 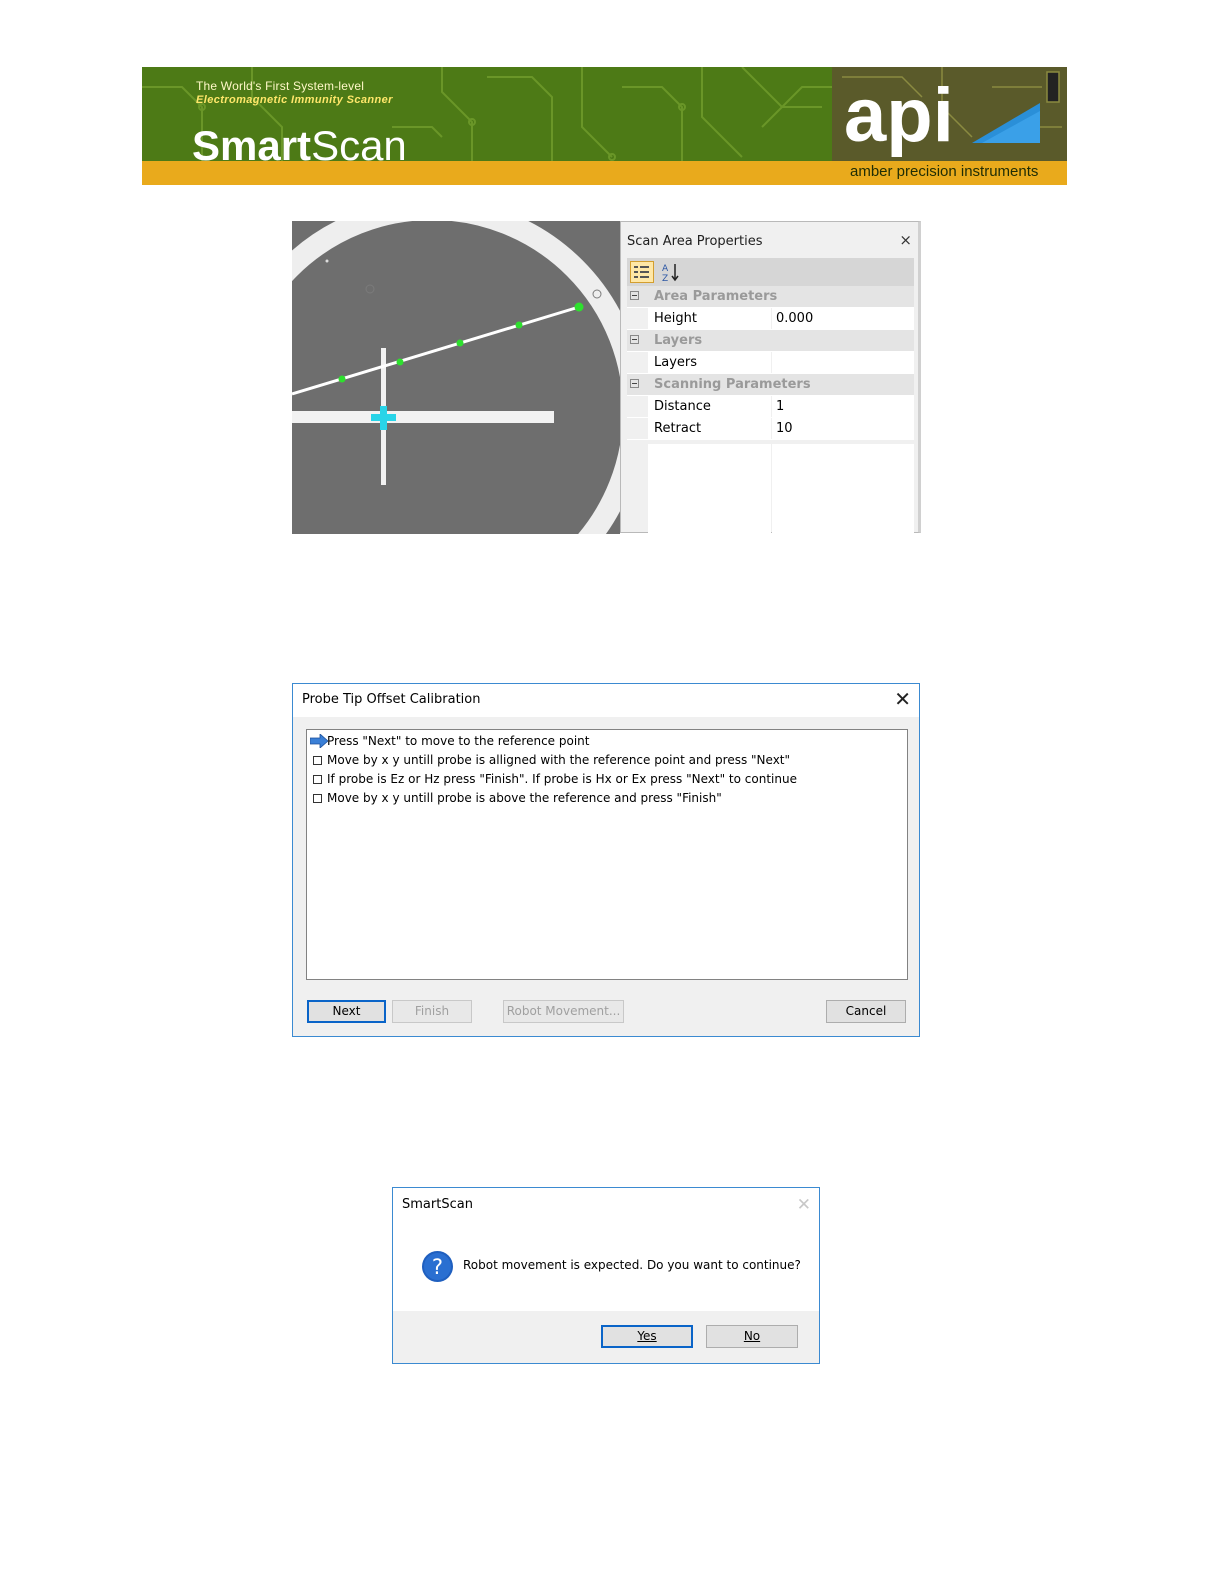 I want to click on svg-text: Z, so click(x=665, y=278).